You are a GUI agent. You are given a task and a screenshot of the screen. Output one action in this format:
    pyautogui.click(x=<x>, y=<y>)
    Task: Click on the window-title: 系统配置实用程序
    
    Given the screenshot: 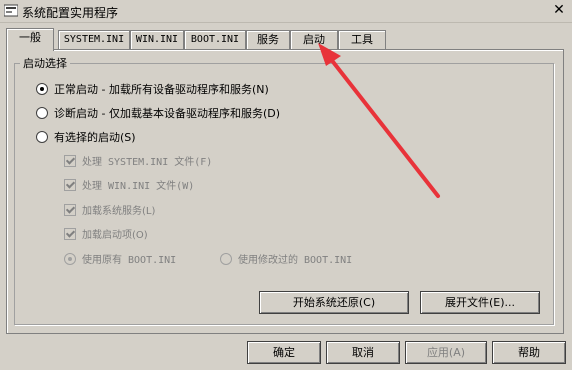 What is the action you would take?
    pyautogui.click(x=70, y=13)
    